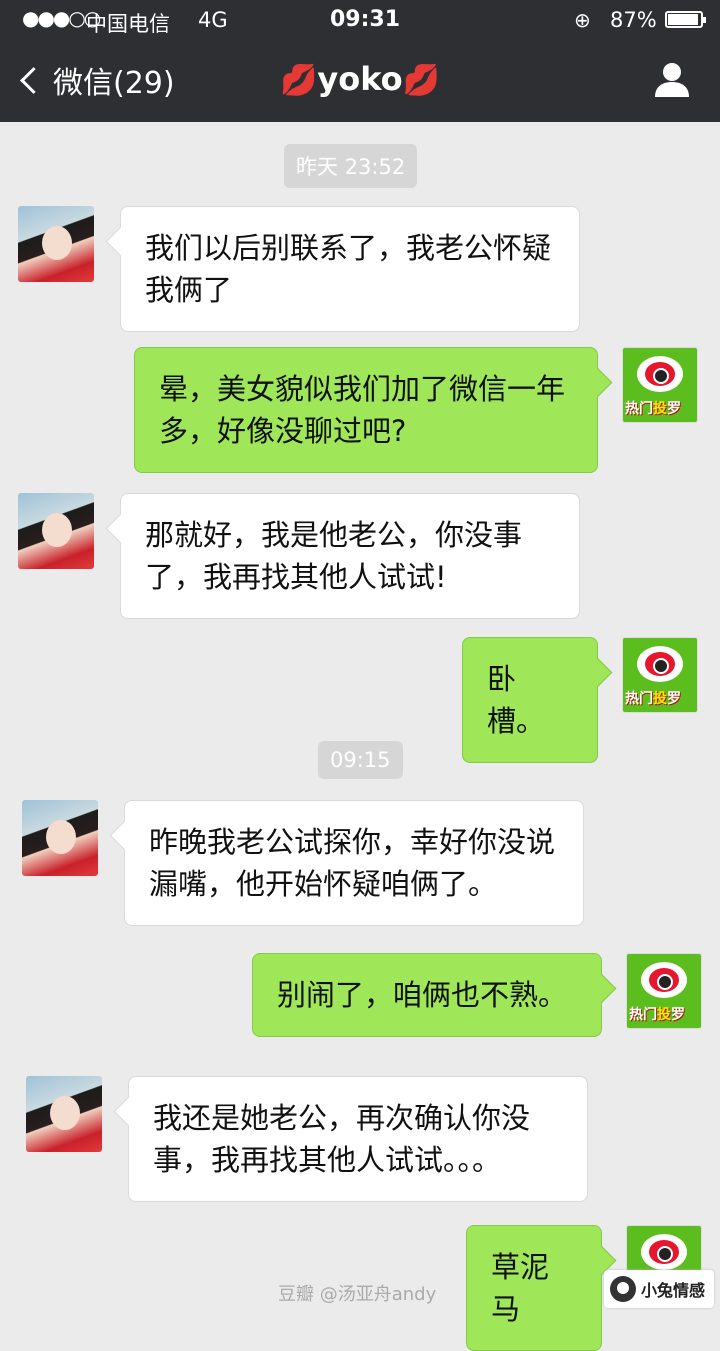 Image resolution: width=720 pixels, height=1351 pixels. Describe the element at coordinates (623, 1289) in the screenshot. I see `rabbit-logo-icon` at that location.